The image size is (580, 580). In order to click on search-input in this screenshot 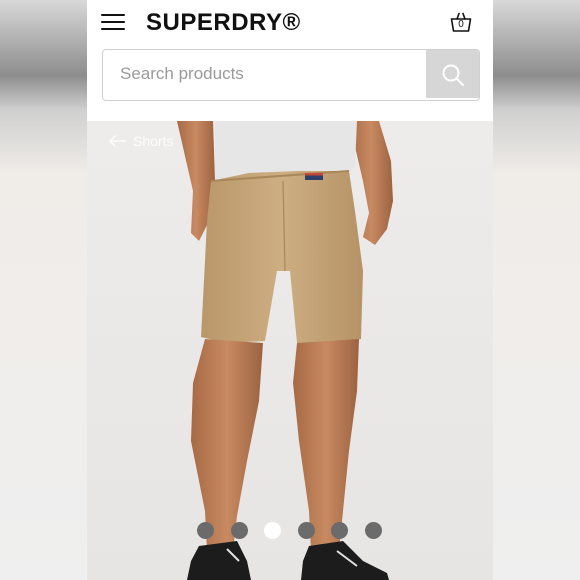, I will do `click(263, 74)`.